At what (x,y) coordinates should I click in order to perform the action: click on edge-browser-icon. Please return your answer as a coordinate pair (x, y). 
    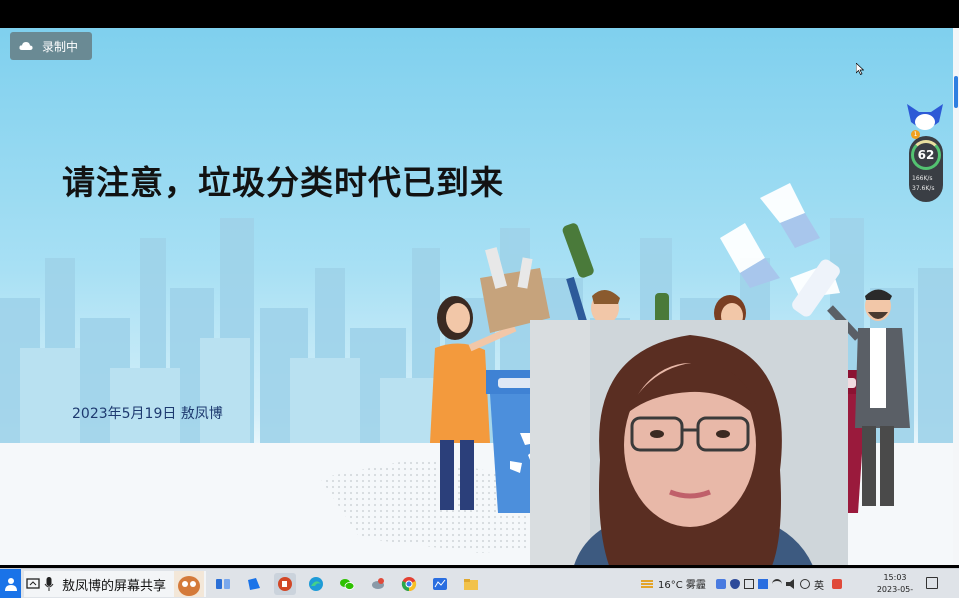
    Looking at the image, I should click on (316, 584).